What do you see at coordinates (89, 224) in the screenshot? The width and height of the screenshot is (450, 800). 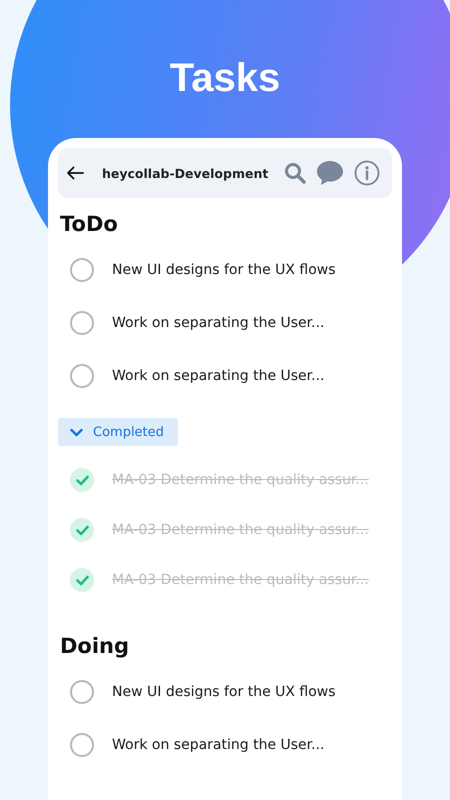 I see `section-heading: ToDo` at bounding box center [89, 224].